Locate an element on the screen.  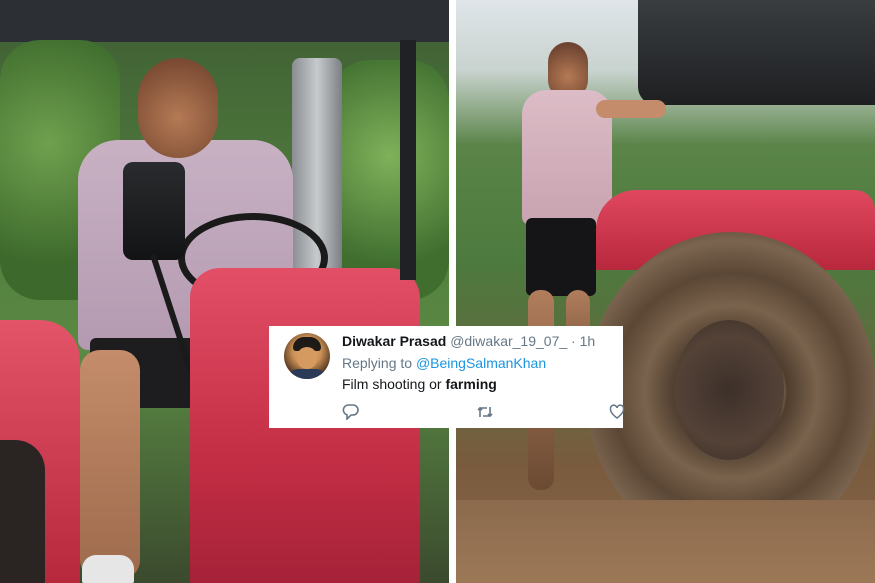
tweet-text: Film shooting or farming is located at coordinates (419, 384).